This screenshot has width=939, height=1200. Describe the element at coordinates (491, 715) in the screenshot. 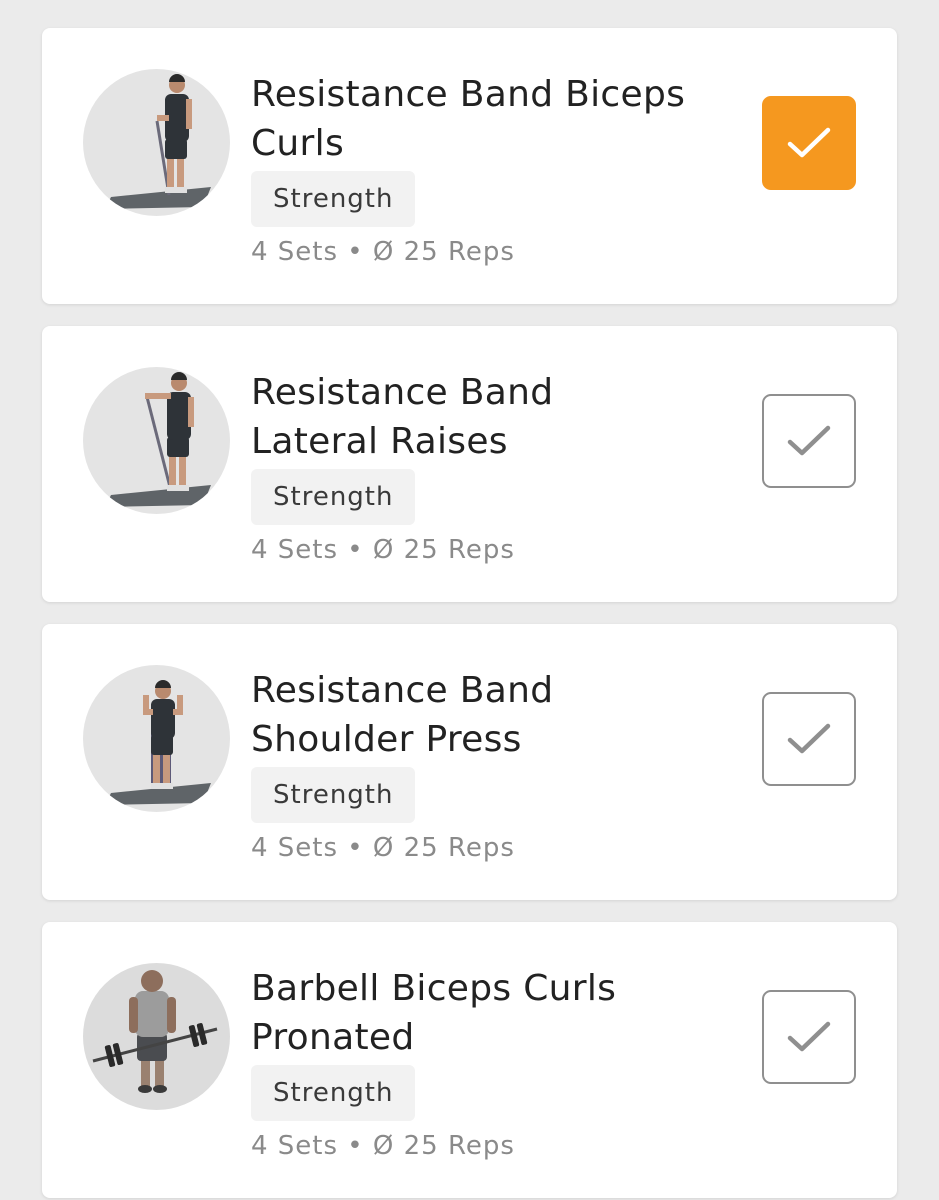

I see `exercise-title: Resistance Band Shoulder Press` at that location.